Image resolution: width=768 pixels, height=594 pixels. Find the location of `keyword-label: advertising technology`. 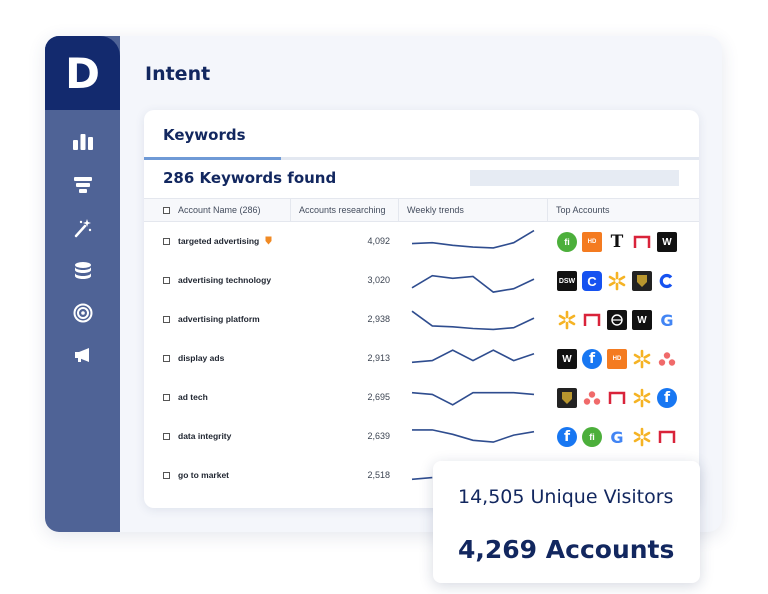

keyword-label: advertising technology is located at coordinates (225, 280).